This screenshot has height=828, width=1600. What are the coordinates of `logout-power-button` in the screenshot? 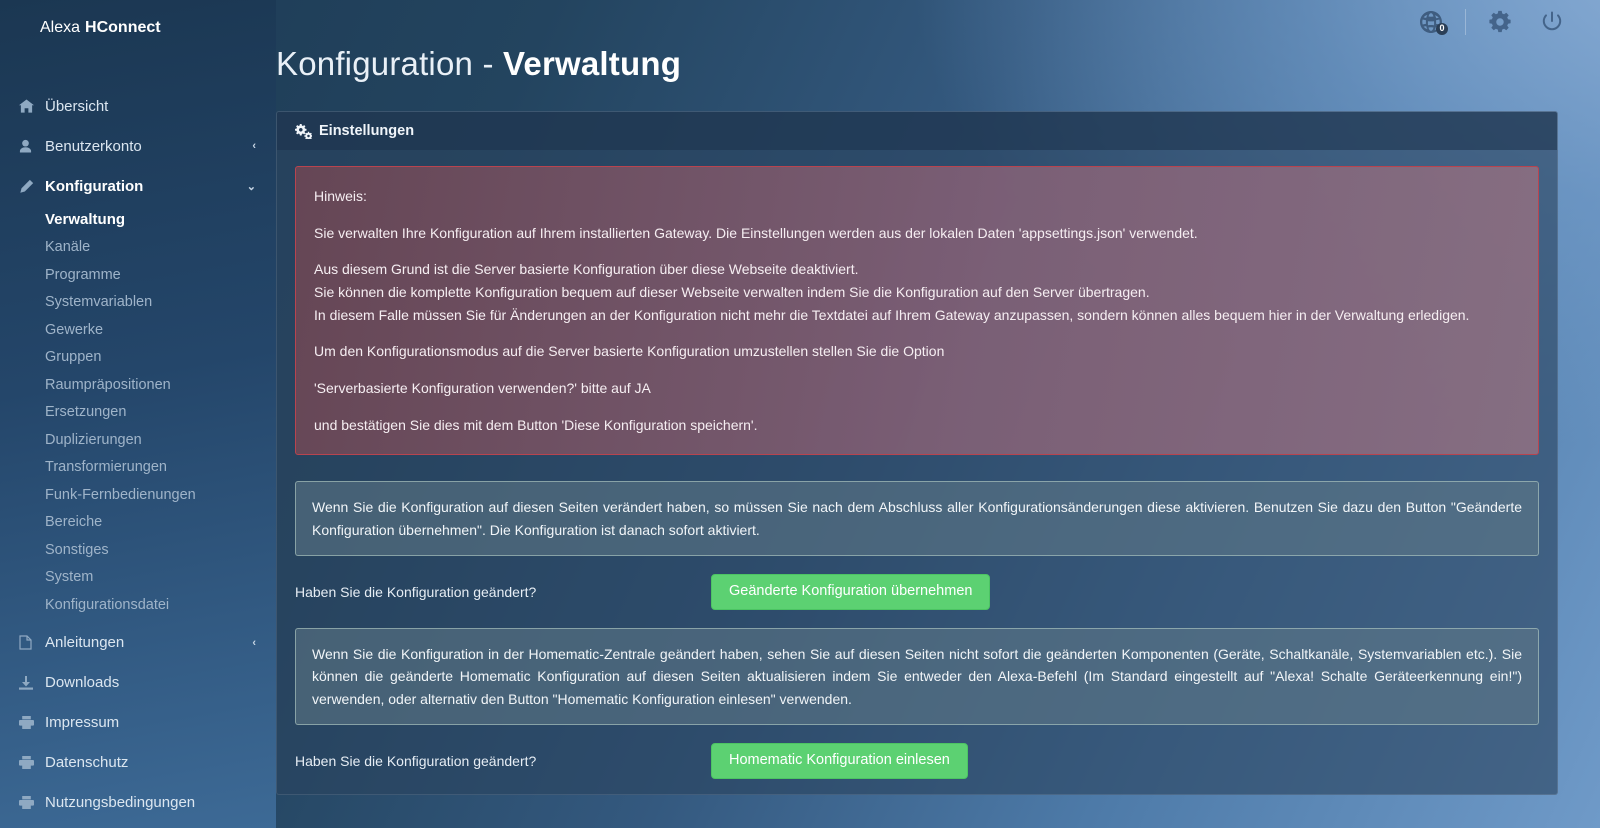 It's located at (1552, 22).